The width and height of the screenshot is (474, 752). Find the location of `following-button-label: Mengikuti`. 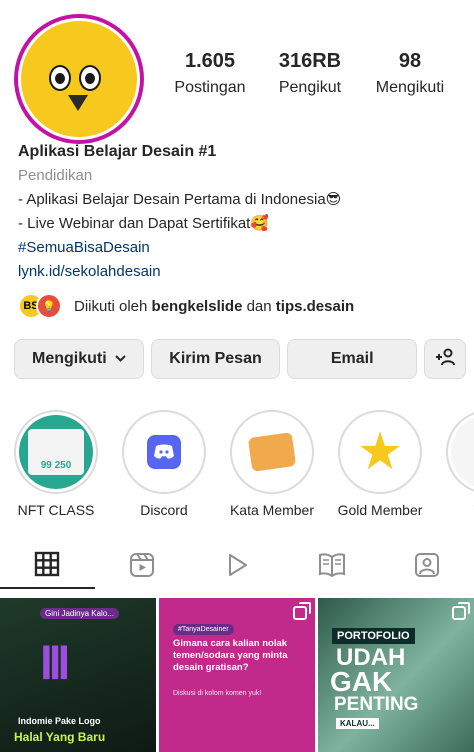

following-button-label: Mengikuti is located at coordinates (69, 358).